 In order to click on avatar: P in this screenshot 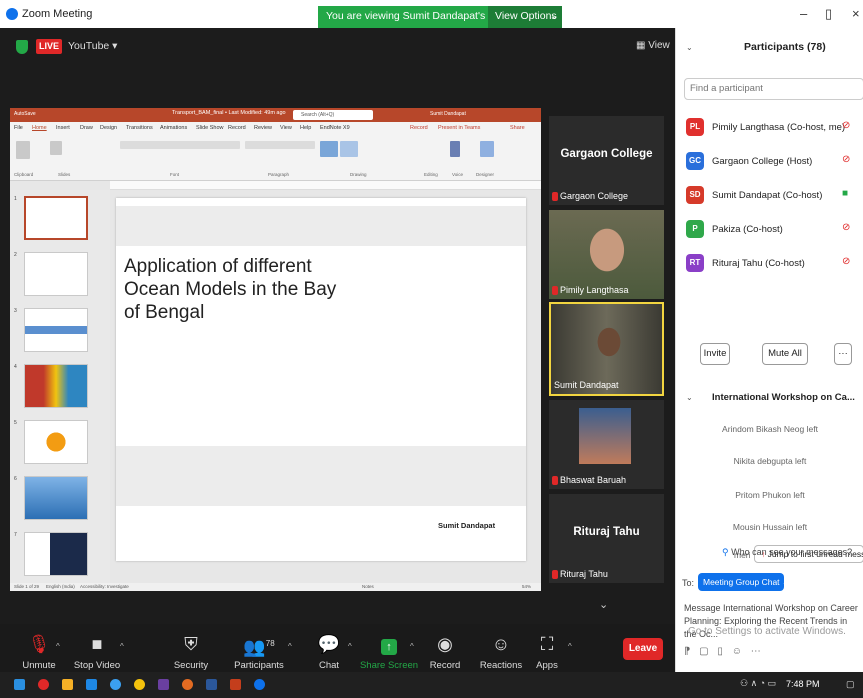, I will do `click(695, 229)`.